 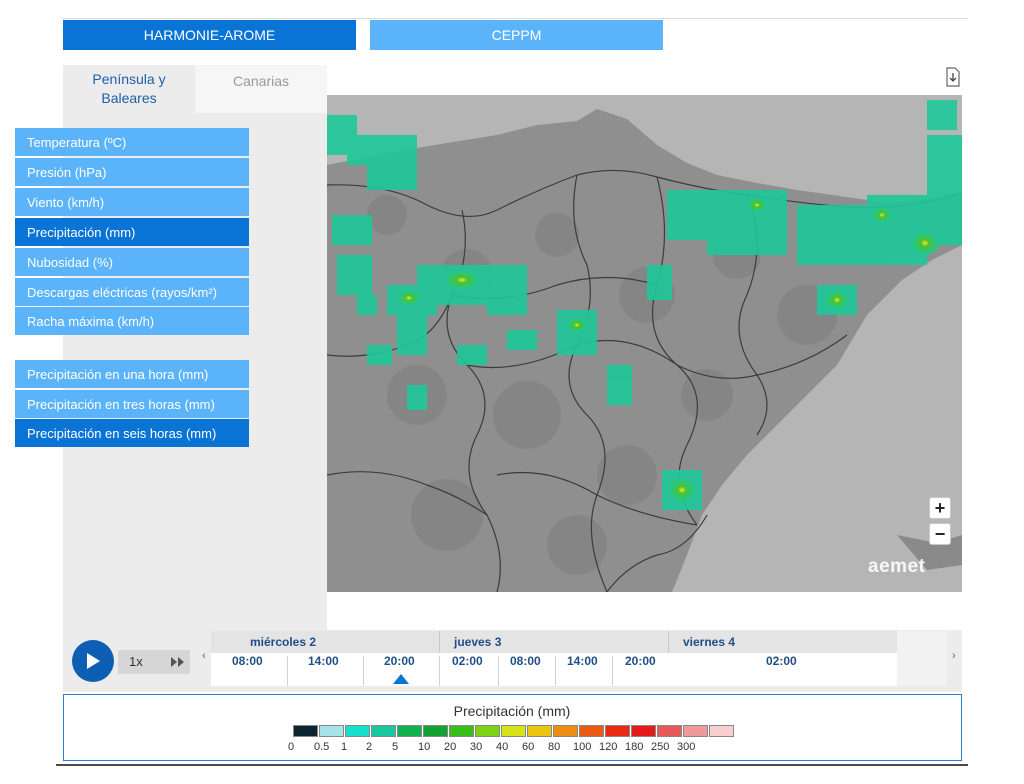 What do you see at coordinates (450, 747) in the screenshot?
I see `legend-tick-label: 20` at bounding box center [450, 747].